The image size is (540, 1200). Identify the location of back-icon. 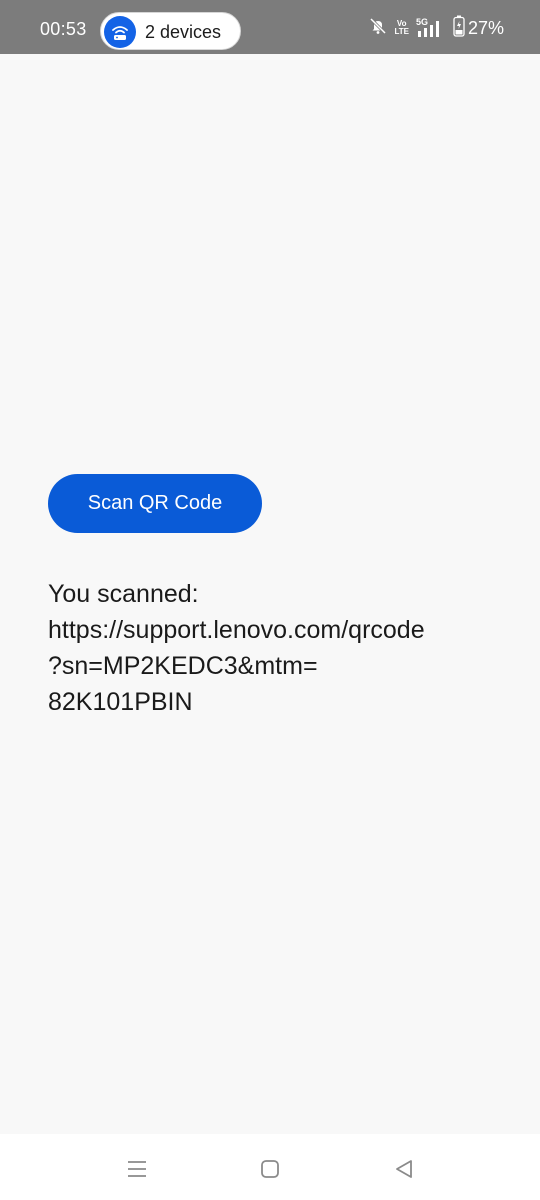
(404, 1169).